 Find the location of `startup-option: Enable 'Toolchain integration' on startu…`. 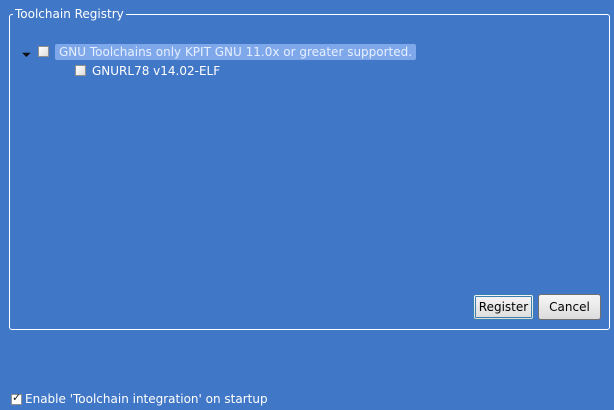

startup-option: Enable 'Toolchain integration' on startu… is located at coordinates (139, 398).